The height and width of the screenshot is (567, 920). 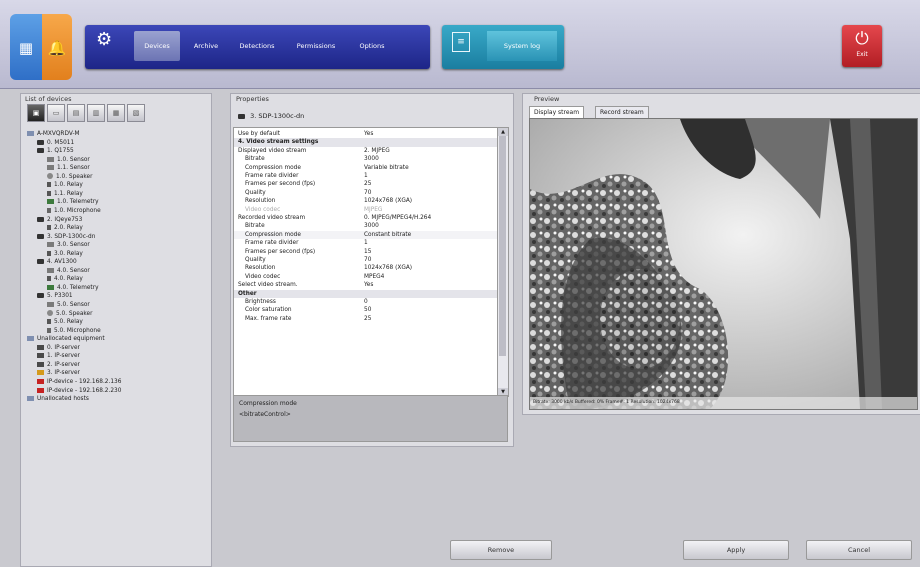 I want to click on exit-button: ⏻ Exit, so click(x=862, y=46).